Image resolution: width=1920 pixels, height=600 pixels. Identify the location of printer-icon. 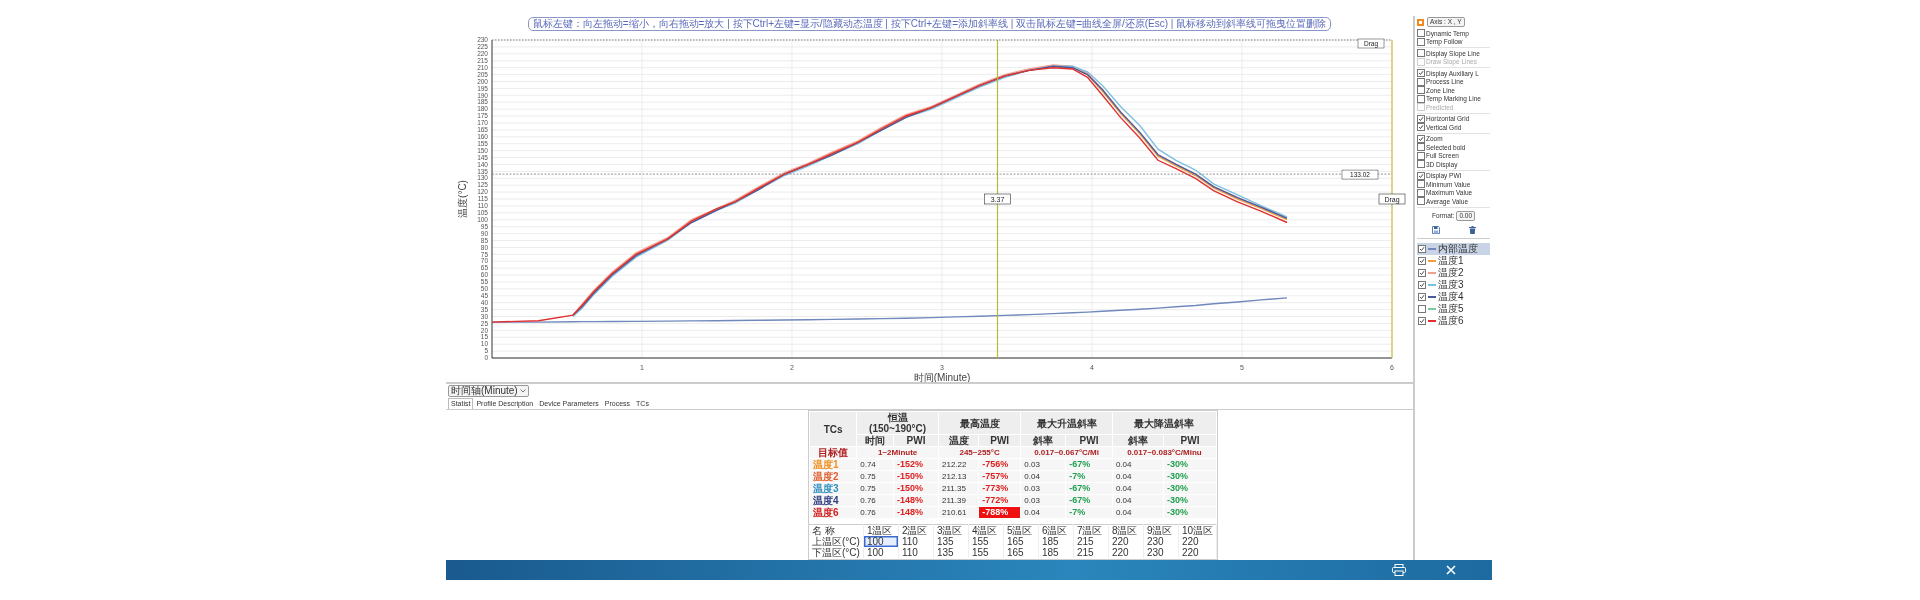
(1399, 570).